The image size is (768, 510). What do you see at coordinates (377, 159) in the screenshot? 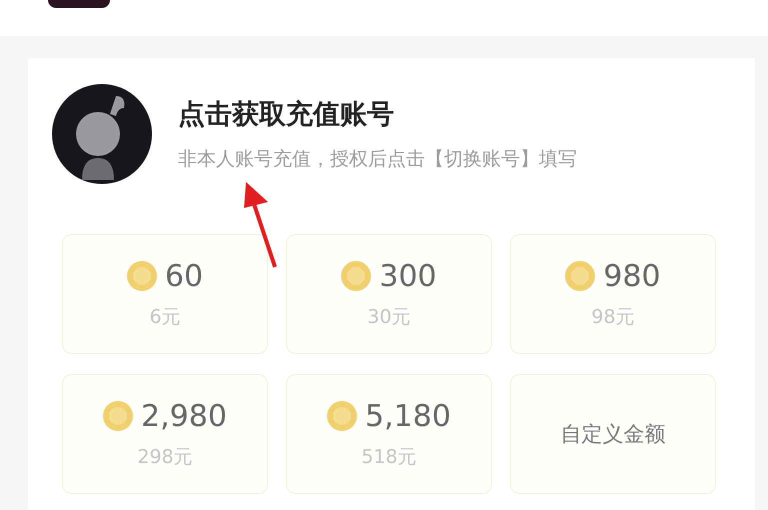
I see `account-hint: 非本人账号充值，授权后点击【切换账号】填写` at bounding box center [377, 159].